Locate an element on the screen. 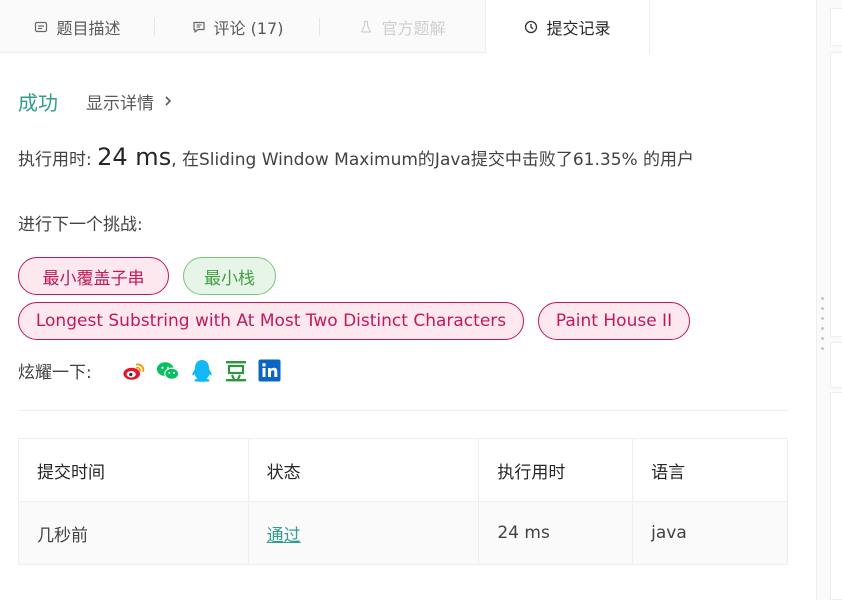 The width and height of the screenshot is (842, 600). weibo-icon is located at coordinates (134, 371).